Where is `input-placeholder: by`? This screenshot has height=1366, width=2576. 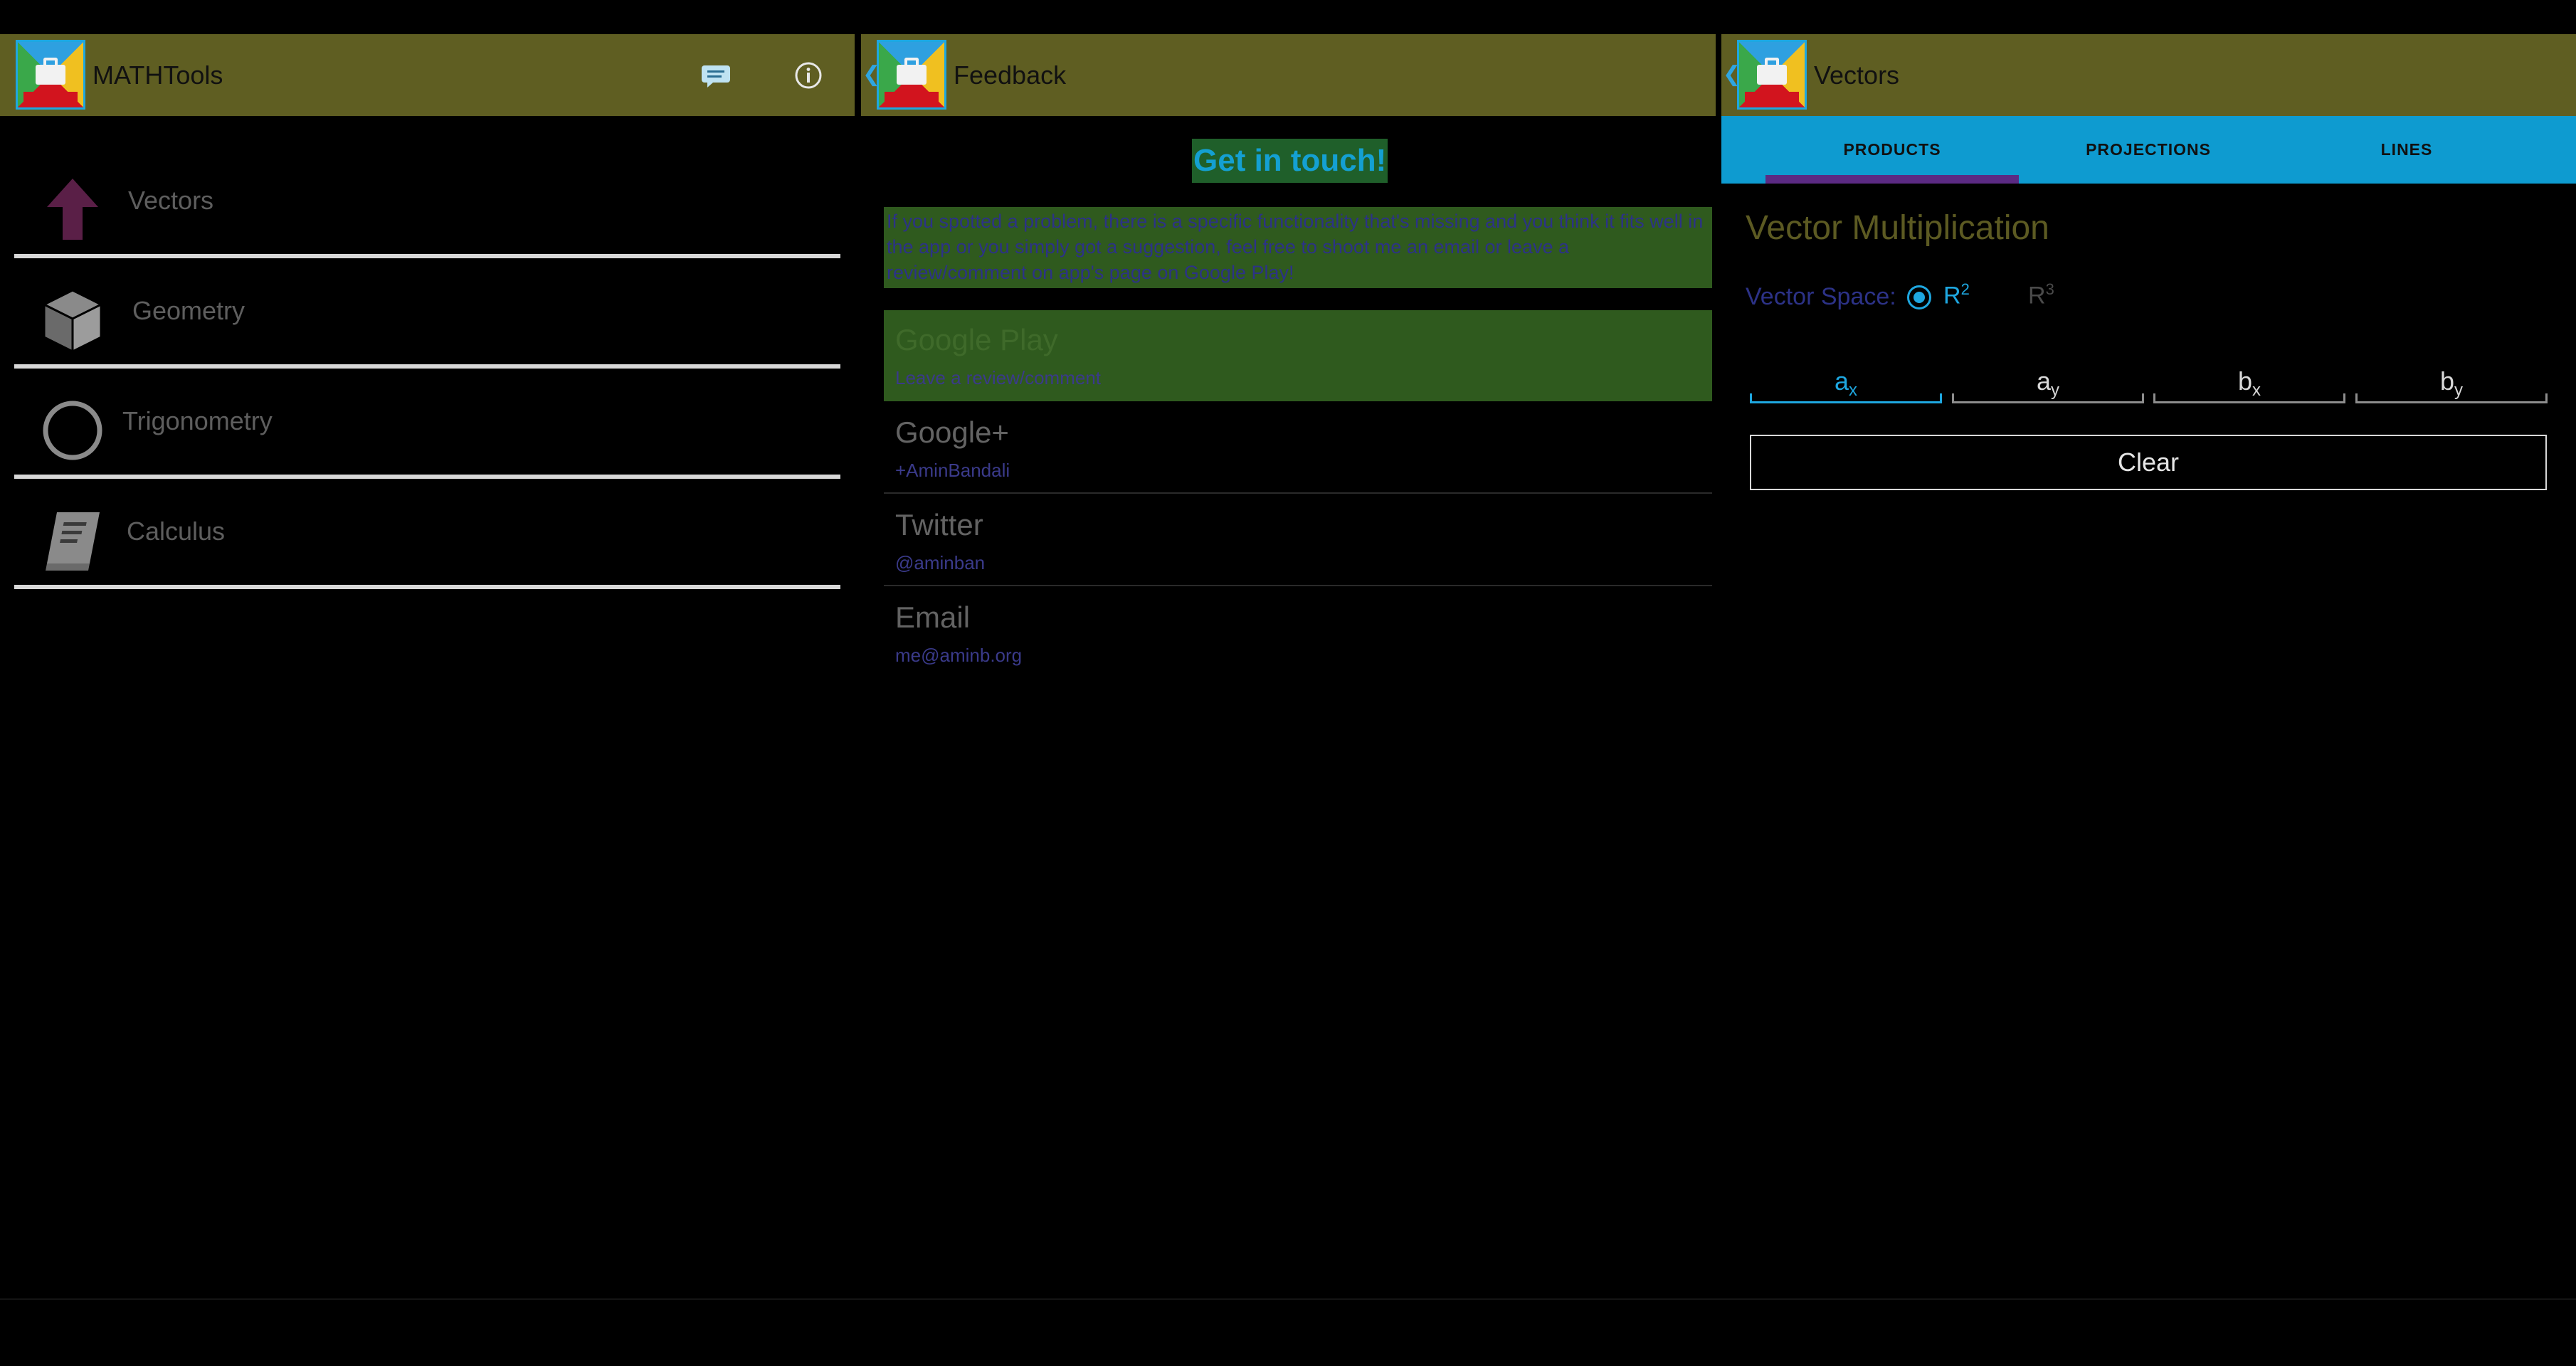 input-placeholder: by is located at coordinates (2451, 383).